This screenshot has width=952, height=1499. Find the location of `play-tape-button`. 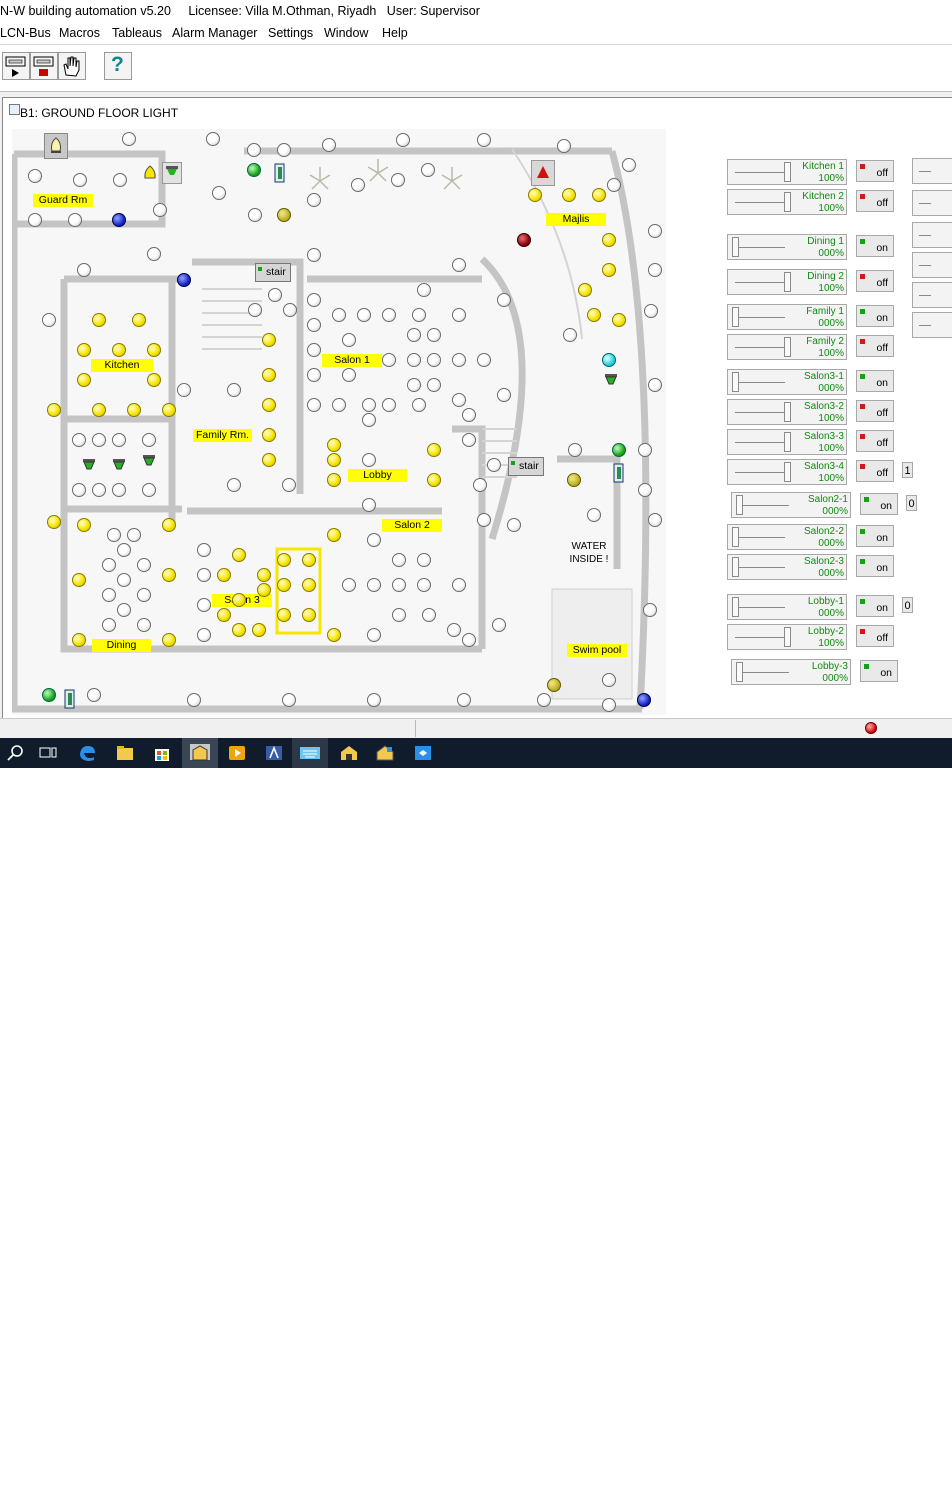

play-tape-button is located at coordinates (16, 66).